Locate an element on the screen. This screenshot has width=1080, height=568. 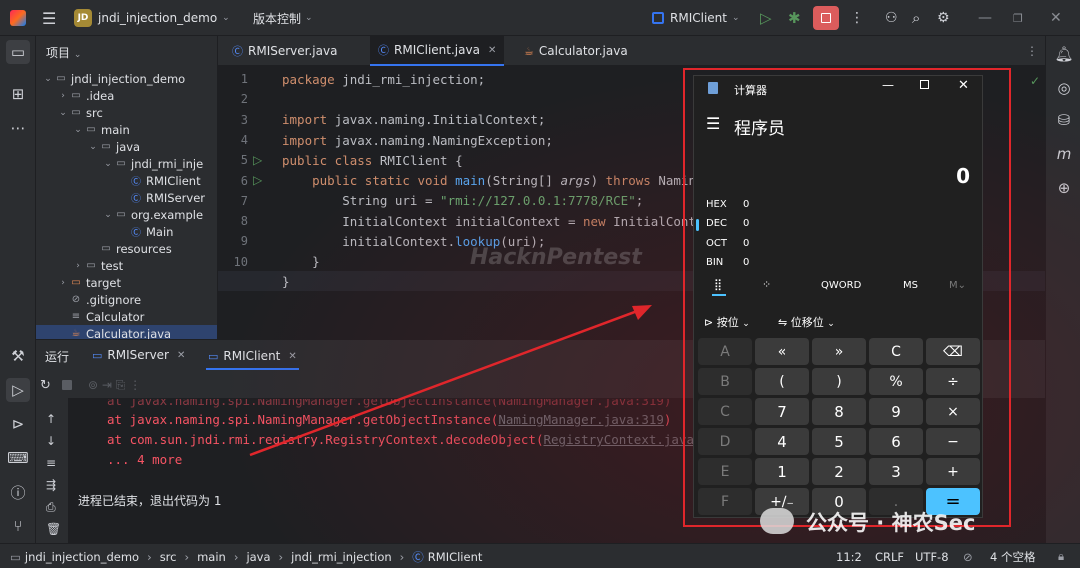
lock-icon: 🔒︎ is located at coordinates (1061, 556).